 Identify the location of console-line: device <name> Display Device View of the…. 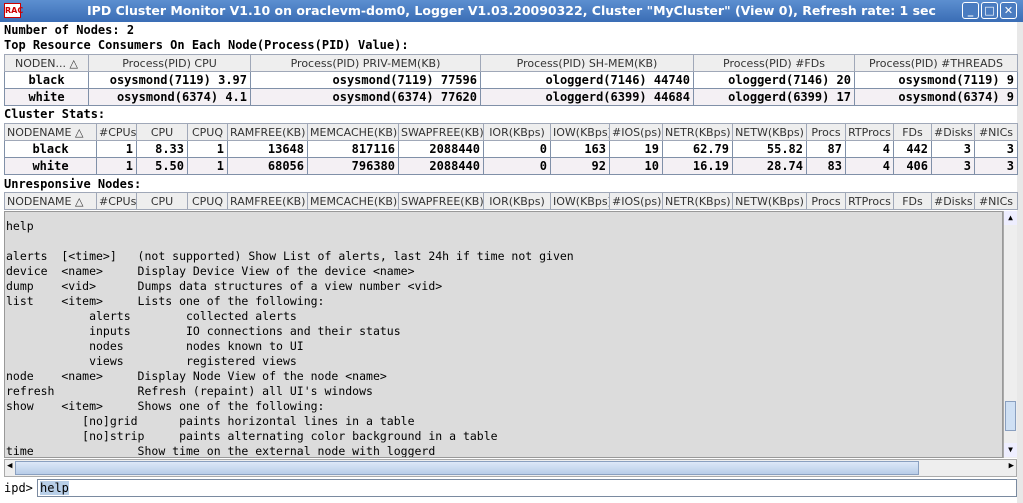
(210, 271).